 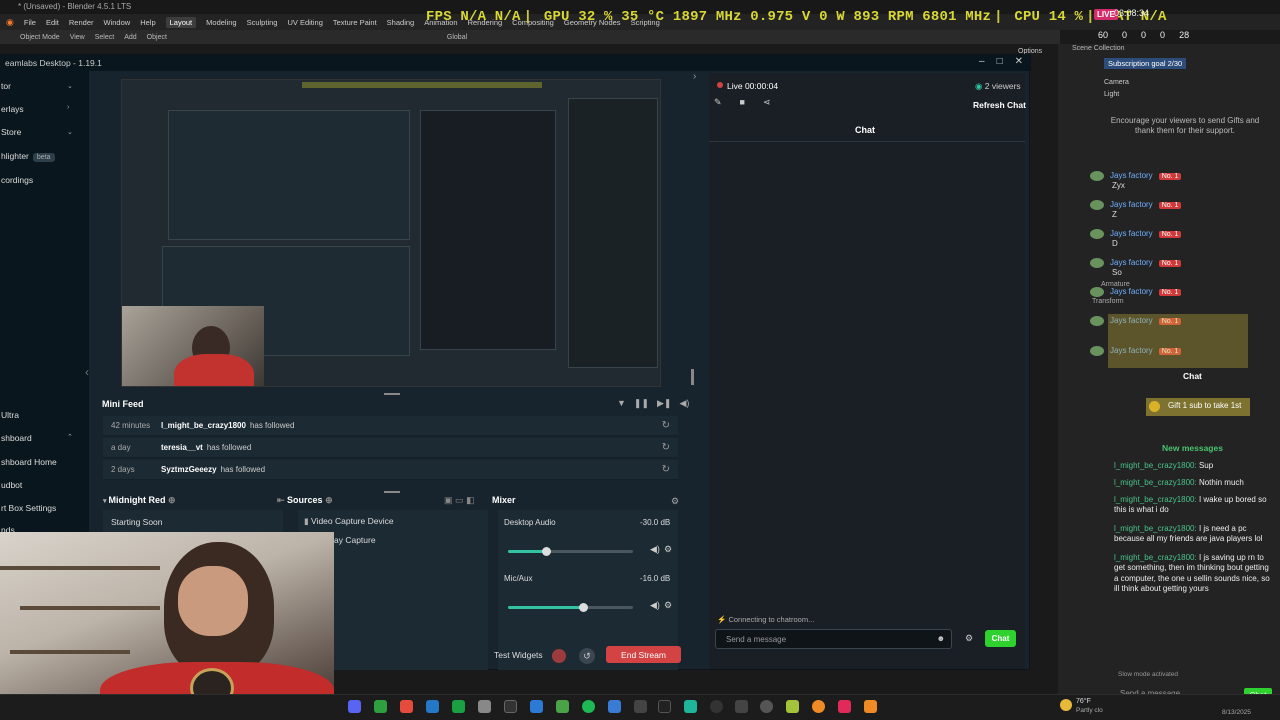 What do you see at coordinates (684, 403) in the screenshot?
I see `mute-icon: ◀)` at bounding box center [684, 403].